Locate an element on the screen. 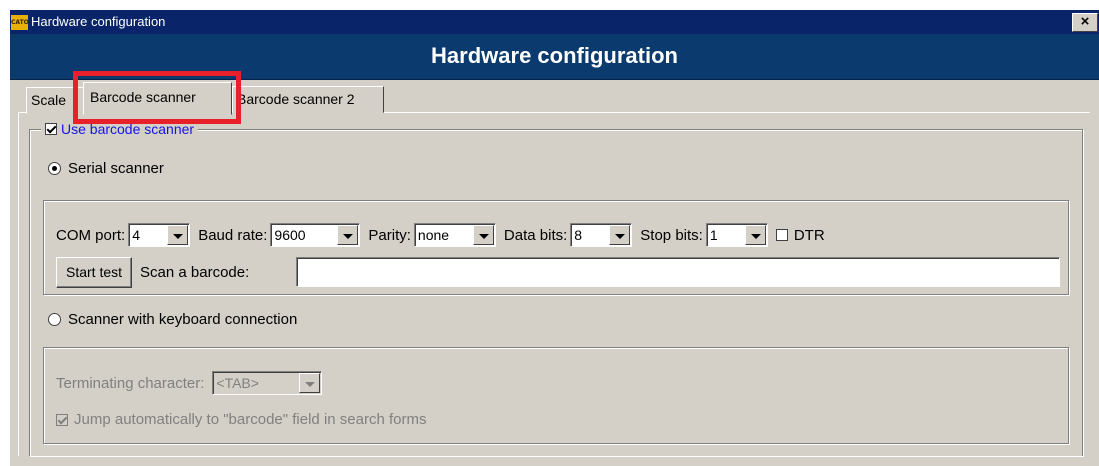 The height and width of the screenshot is (466, 1099). test-row: Start test Scan a barcode: is located at coordinates (152, 272).